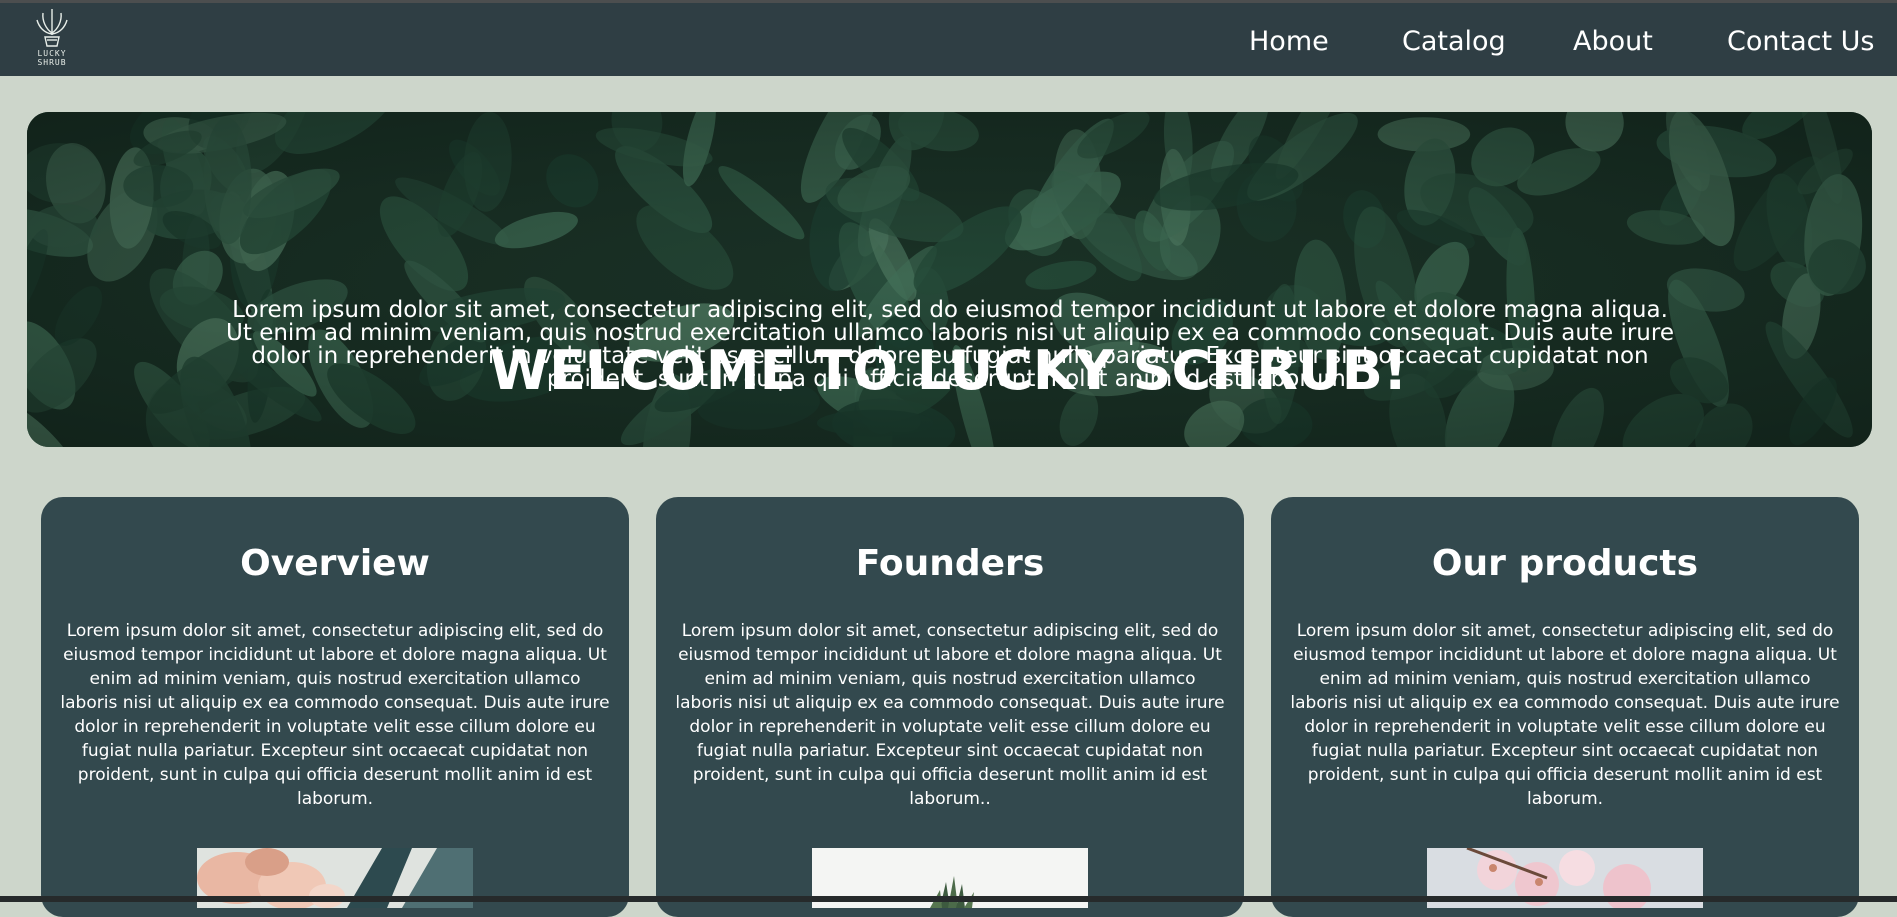 The image size is (1897, 917). I want to click on nav-contact-us: Contact Us, so click(1800, 42).